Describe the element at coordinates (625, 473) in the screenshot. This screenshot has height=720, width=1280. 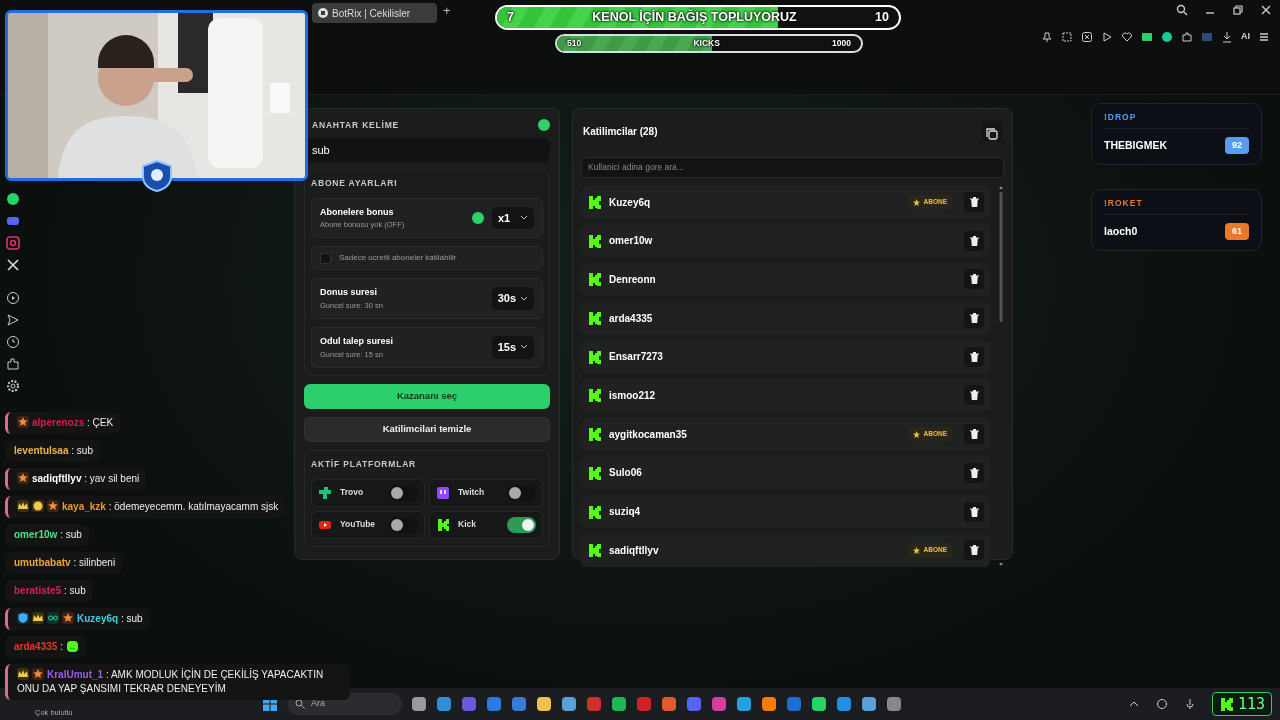
I see `participant-name: Sulo06` at that location.